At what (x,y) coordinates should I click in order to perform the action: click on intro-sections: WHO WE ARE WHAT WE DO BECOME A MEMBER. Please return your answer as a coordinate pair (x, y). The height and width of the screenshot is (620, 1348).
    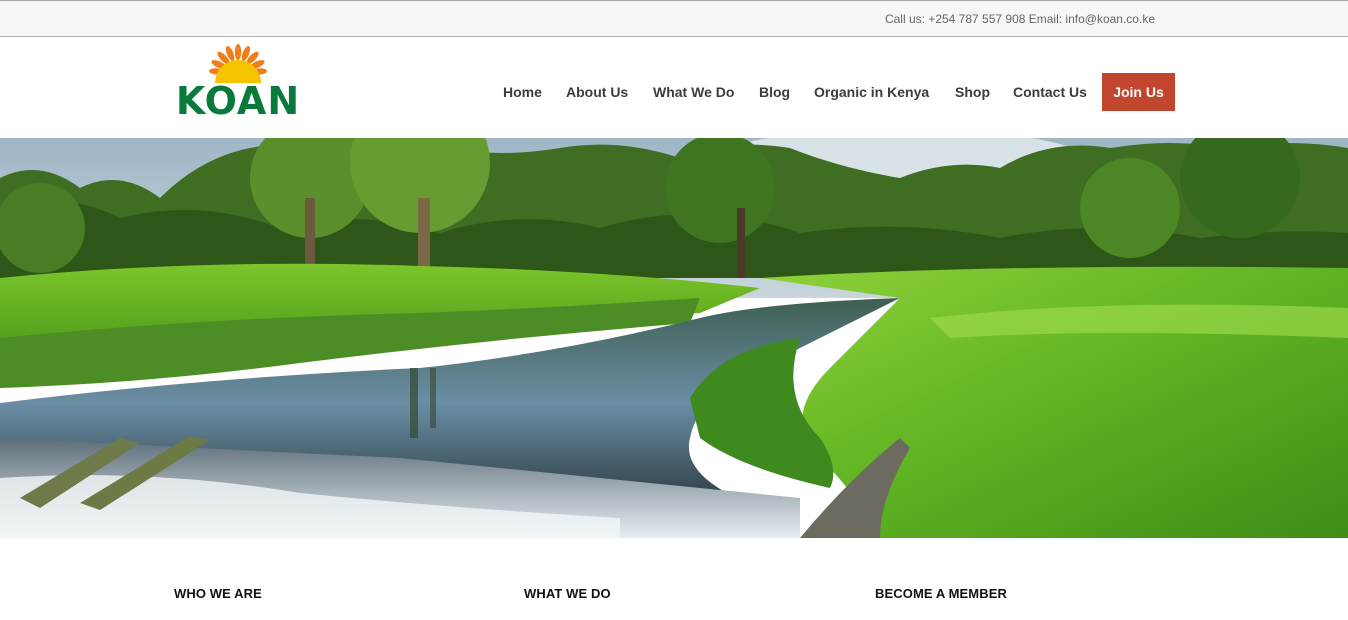
    Looking at the image, I should click on (674, 579).